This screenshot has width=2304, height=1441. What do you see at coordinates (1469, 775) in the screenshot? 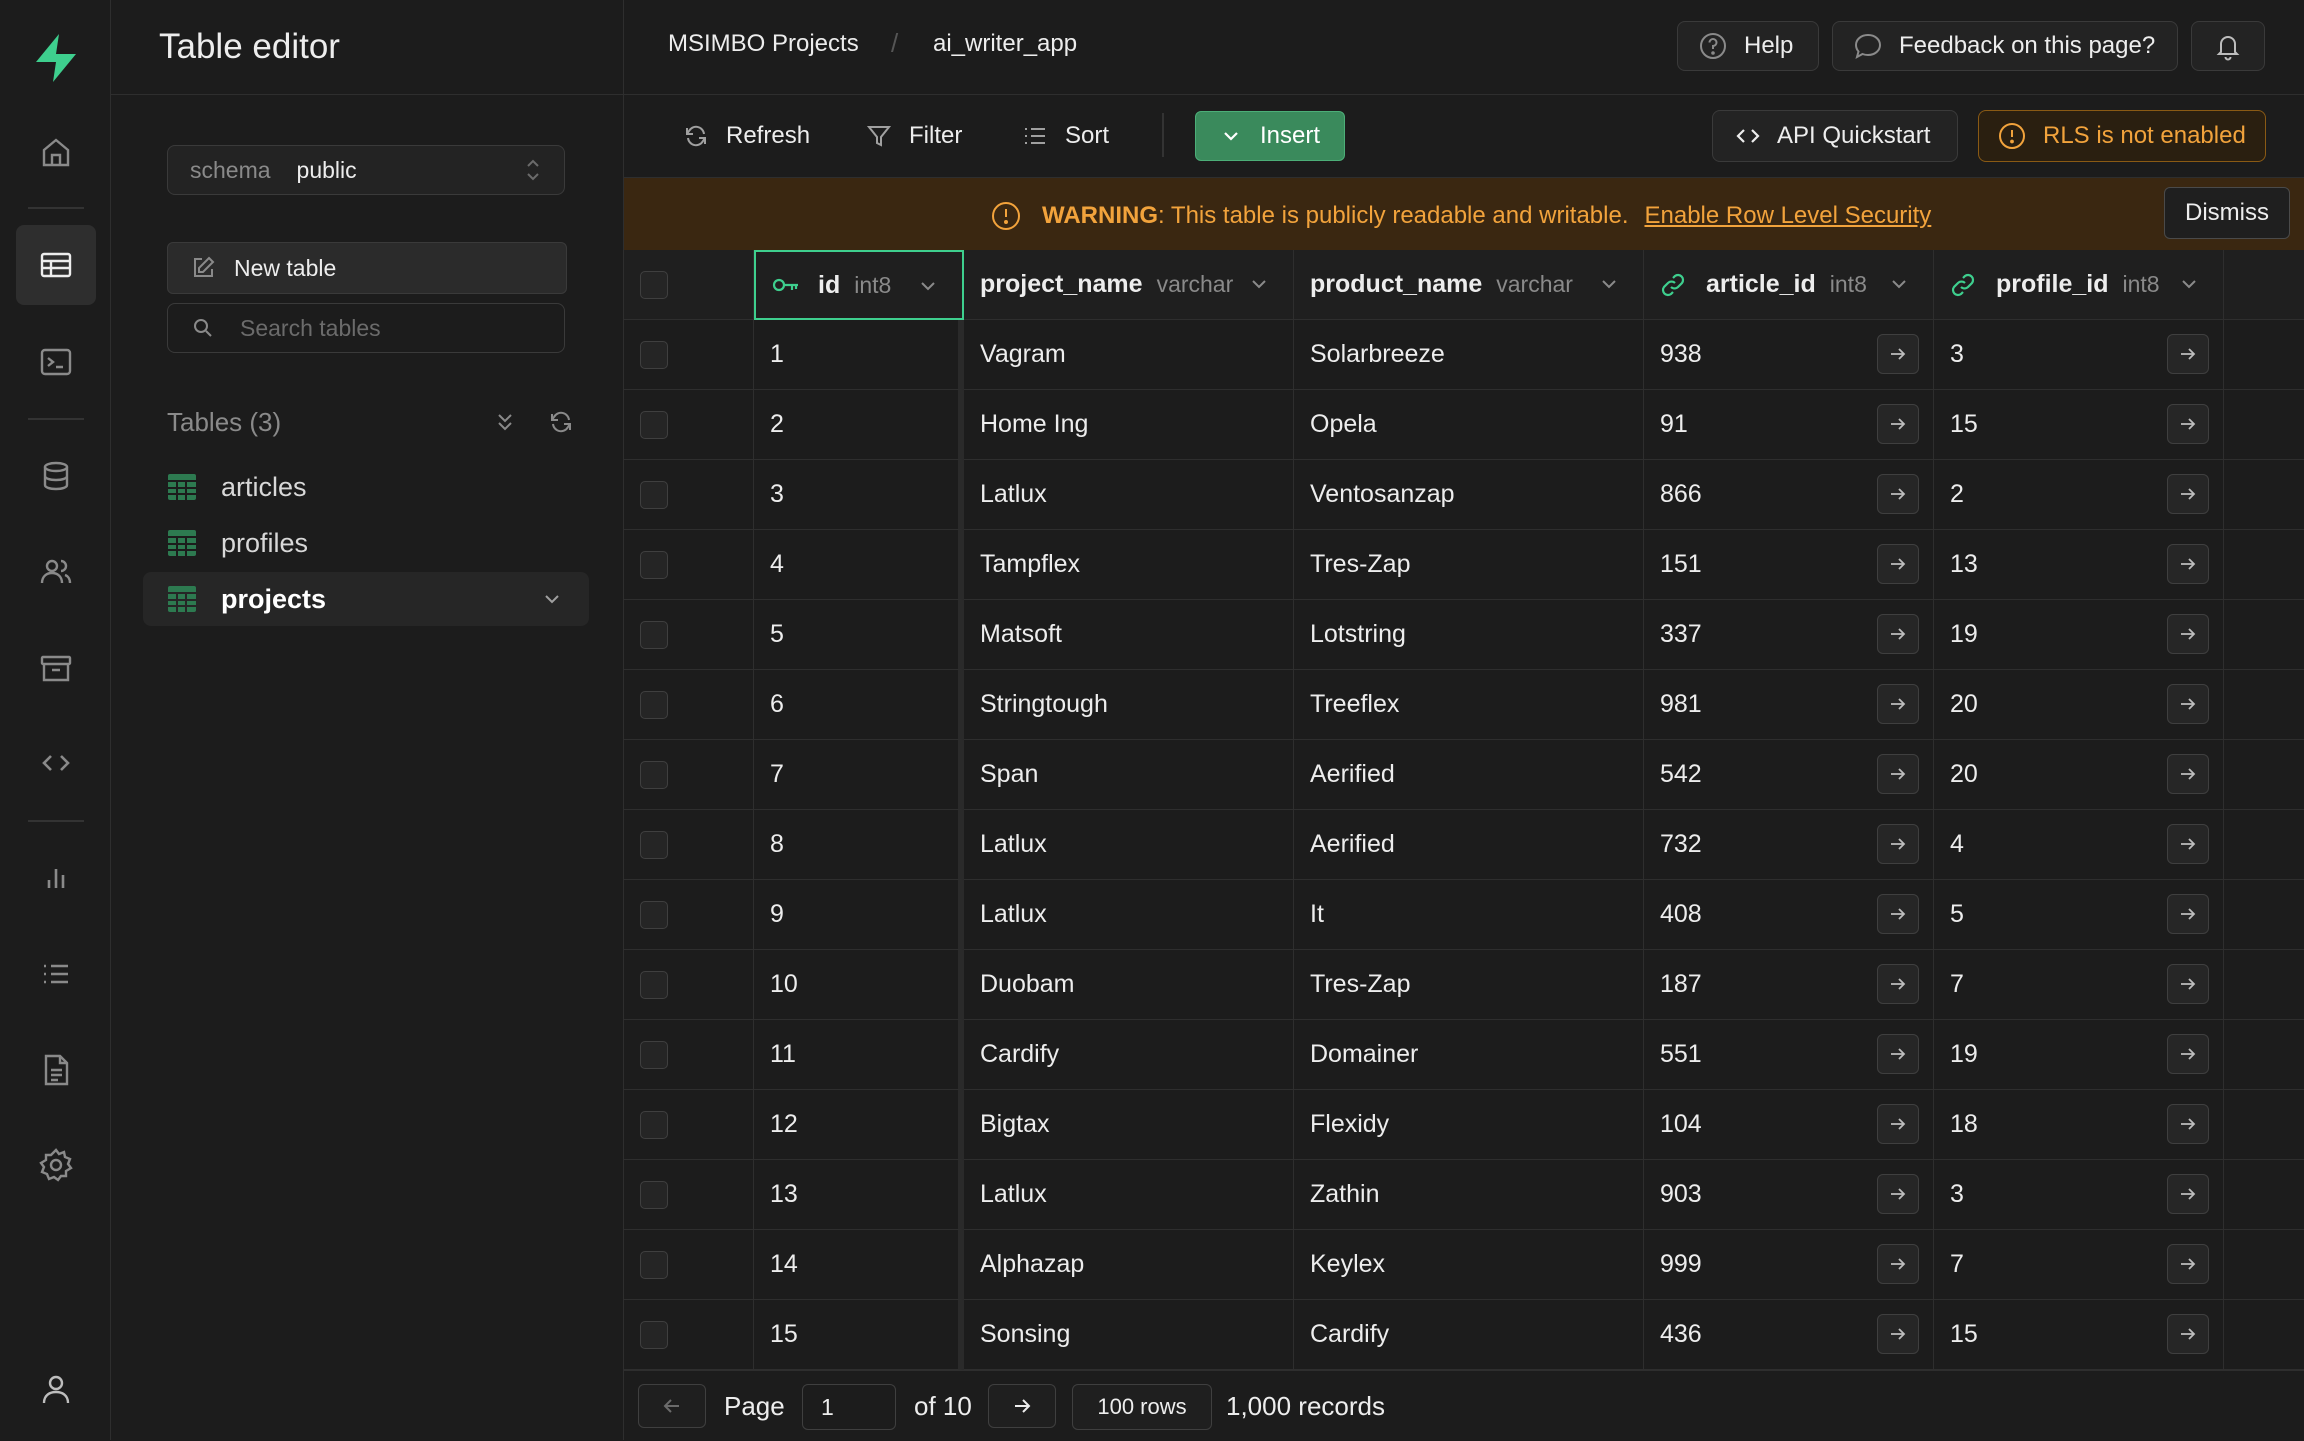
I see `cell-product-name: Aerified` at bounding box center [1469, 775].